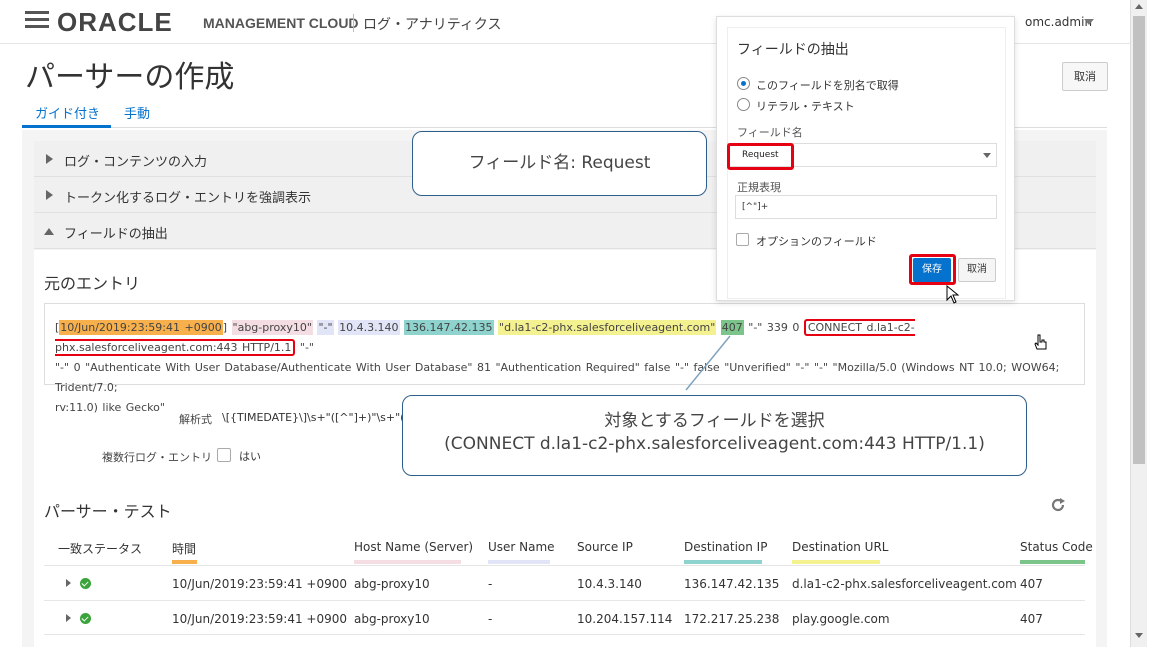  Describe the element at coordinates (770, 132) in the screenshot. I see `field-name-label: フィールド名` at that location.